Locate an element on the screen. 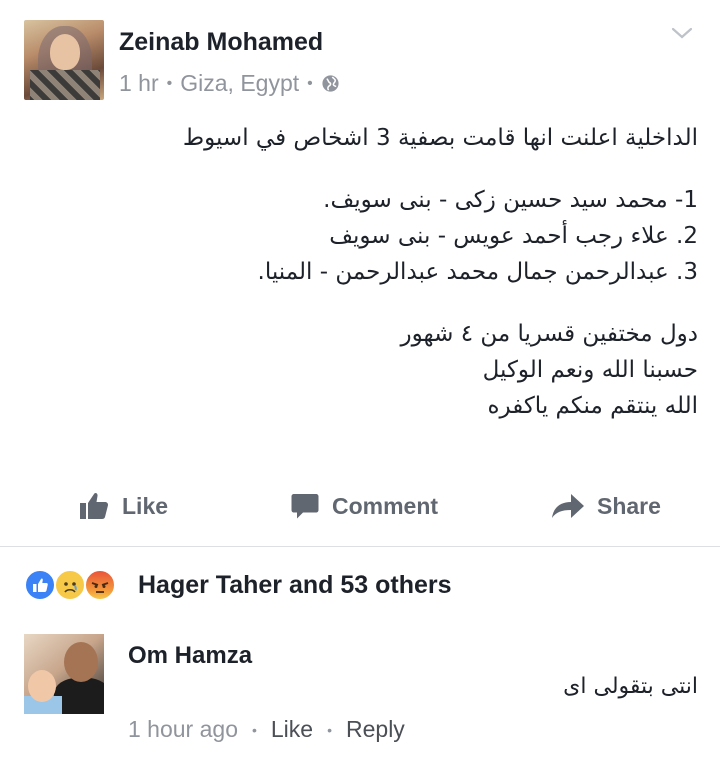 Image resolution: width=720 pixels, height=774 pixels. divider is located at coordinates (360, 546).